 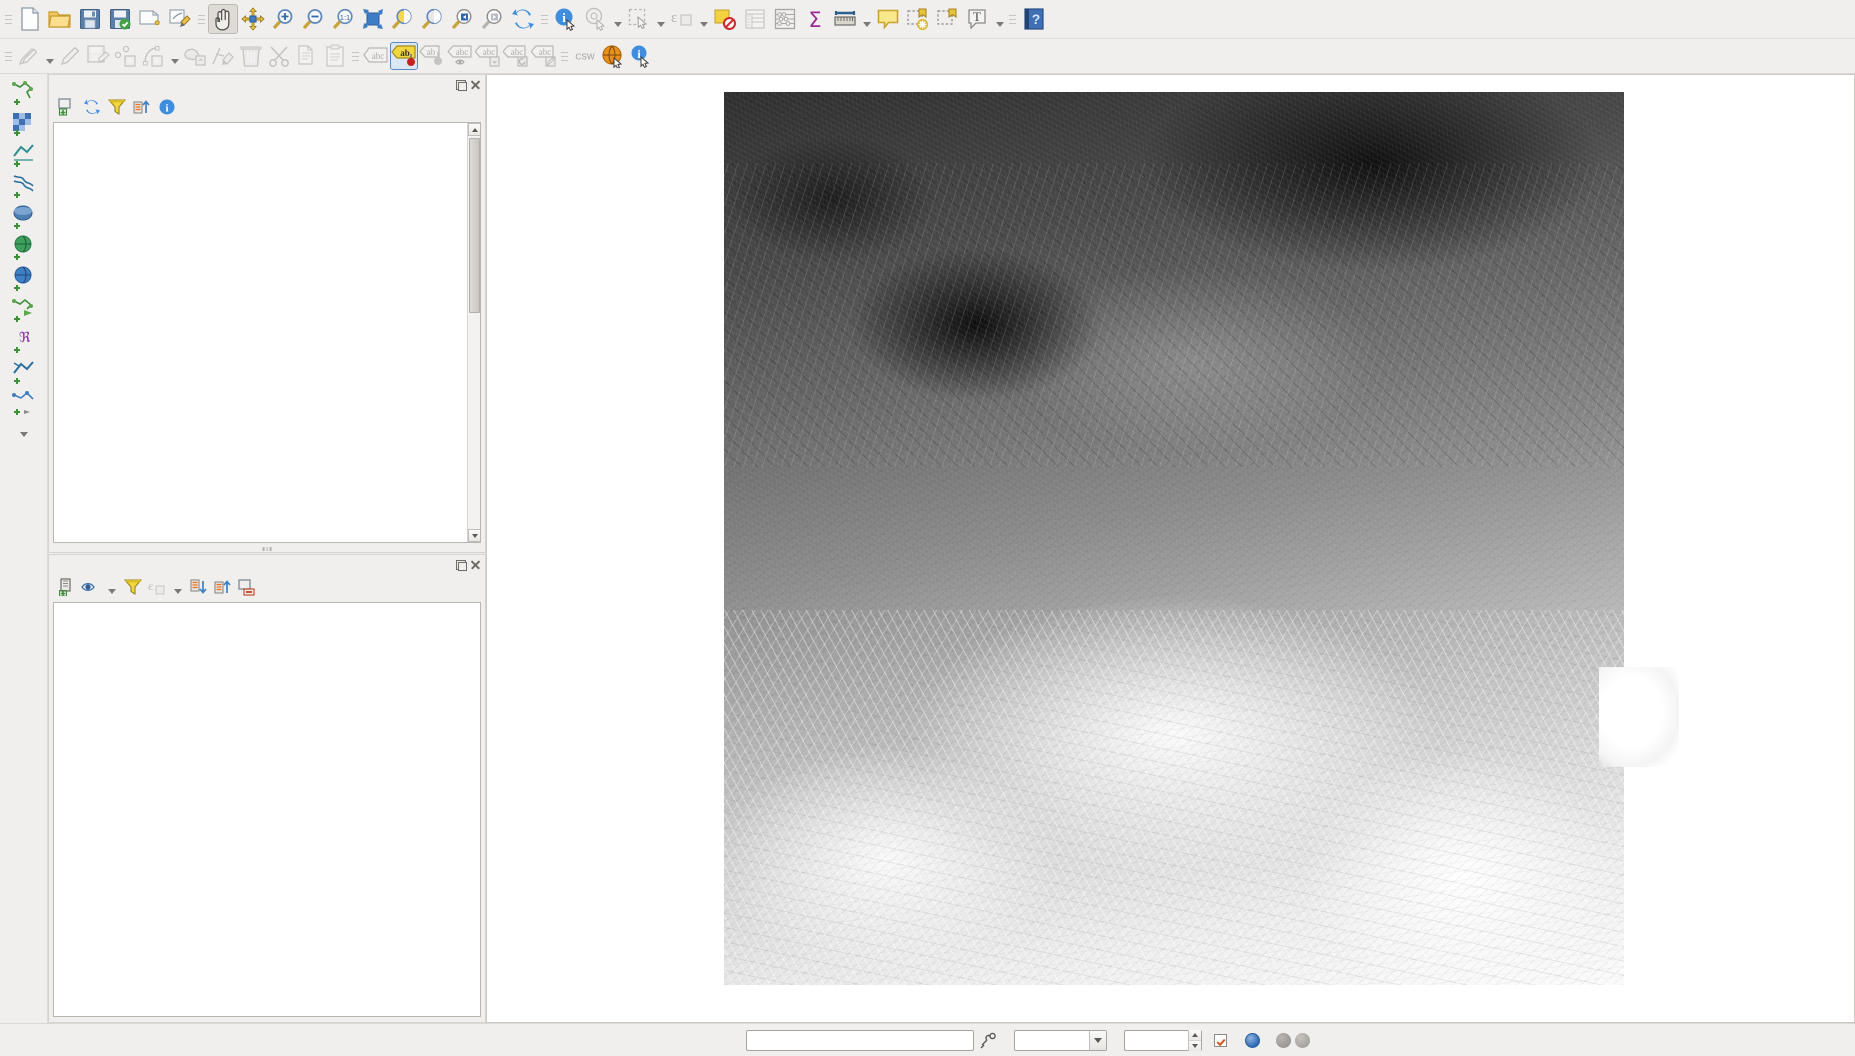 What do you see at coordinates (641, 56) in the screenshot?
I see `plugin-info-button: i` at bounding box center [641, 56].